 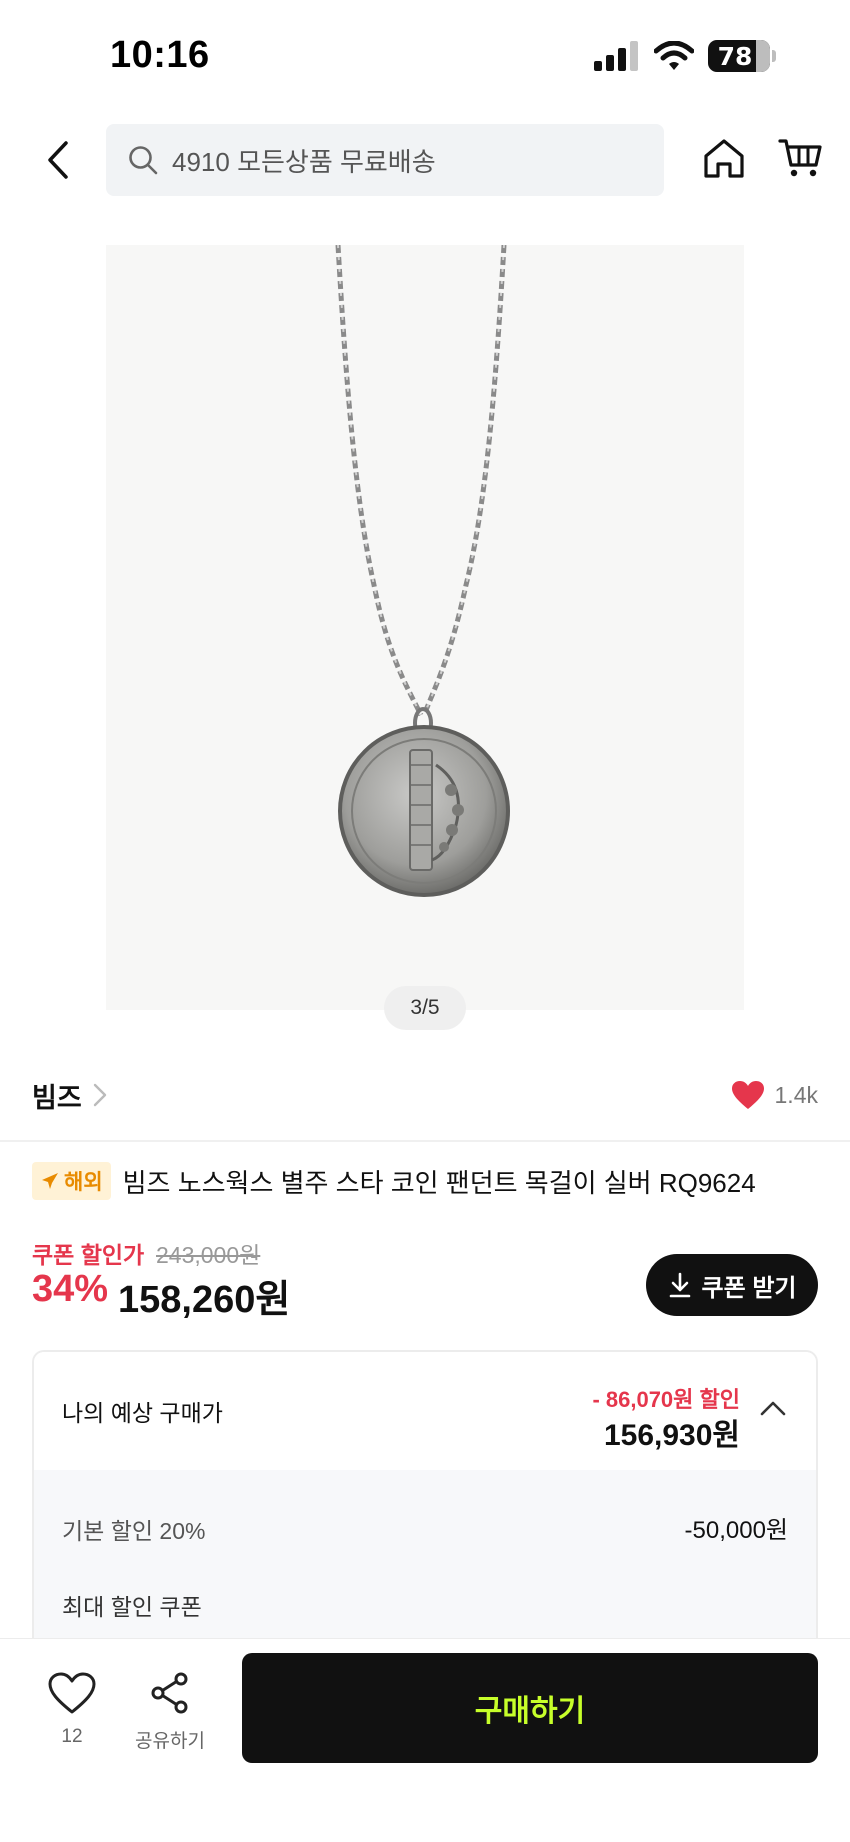 What do you see at coordinates (70, 1289) in the screenshot?
I see `discount-rate: 34%` at bounding box center [70, 1289].